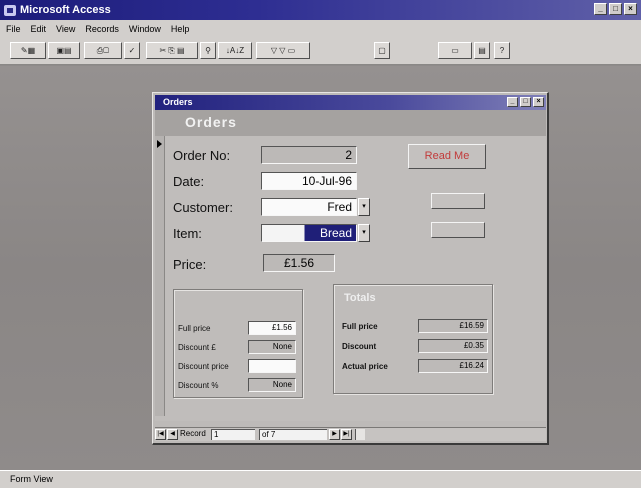 The width and height of the screenshot is (641, 488). What do you see at coordinates (190, 264) in the screenshot?
I see `price-label: Price:` at bounding box center [190, 264].